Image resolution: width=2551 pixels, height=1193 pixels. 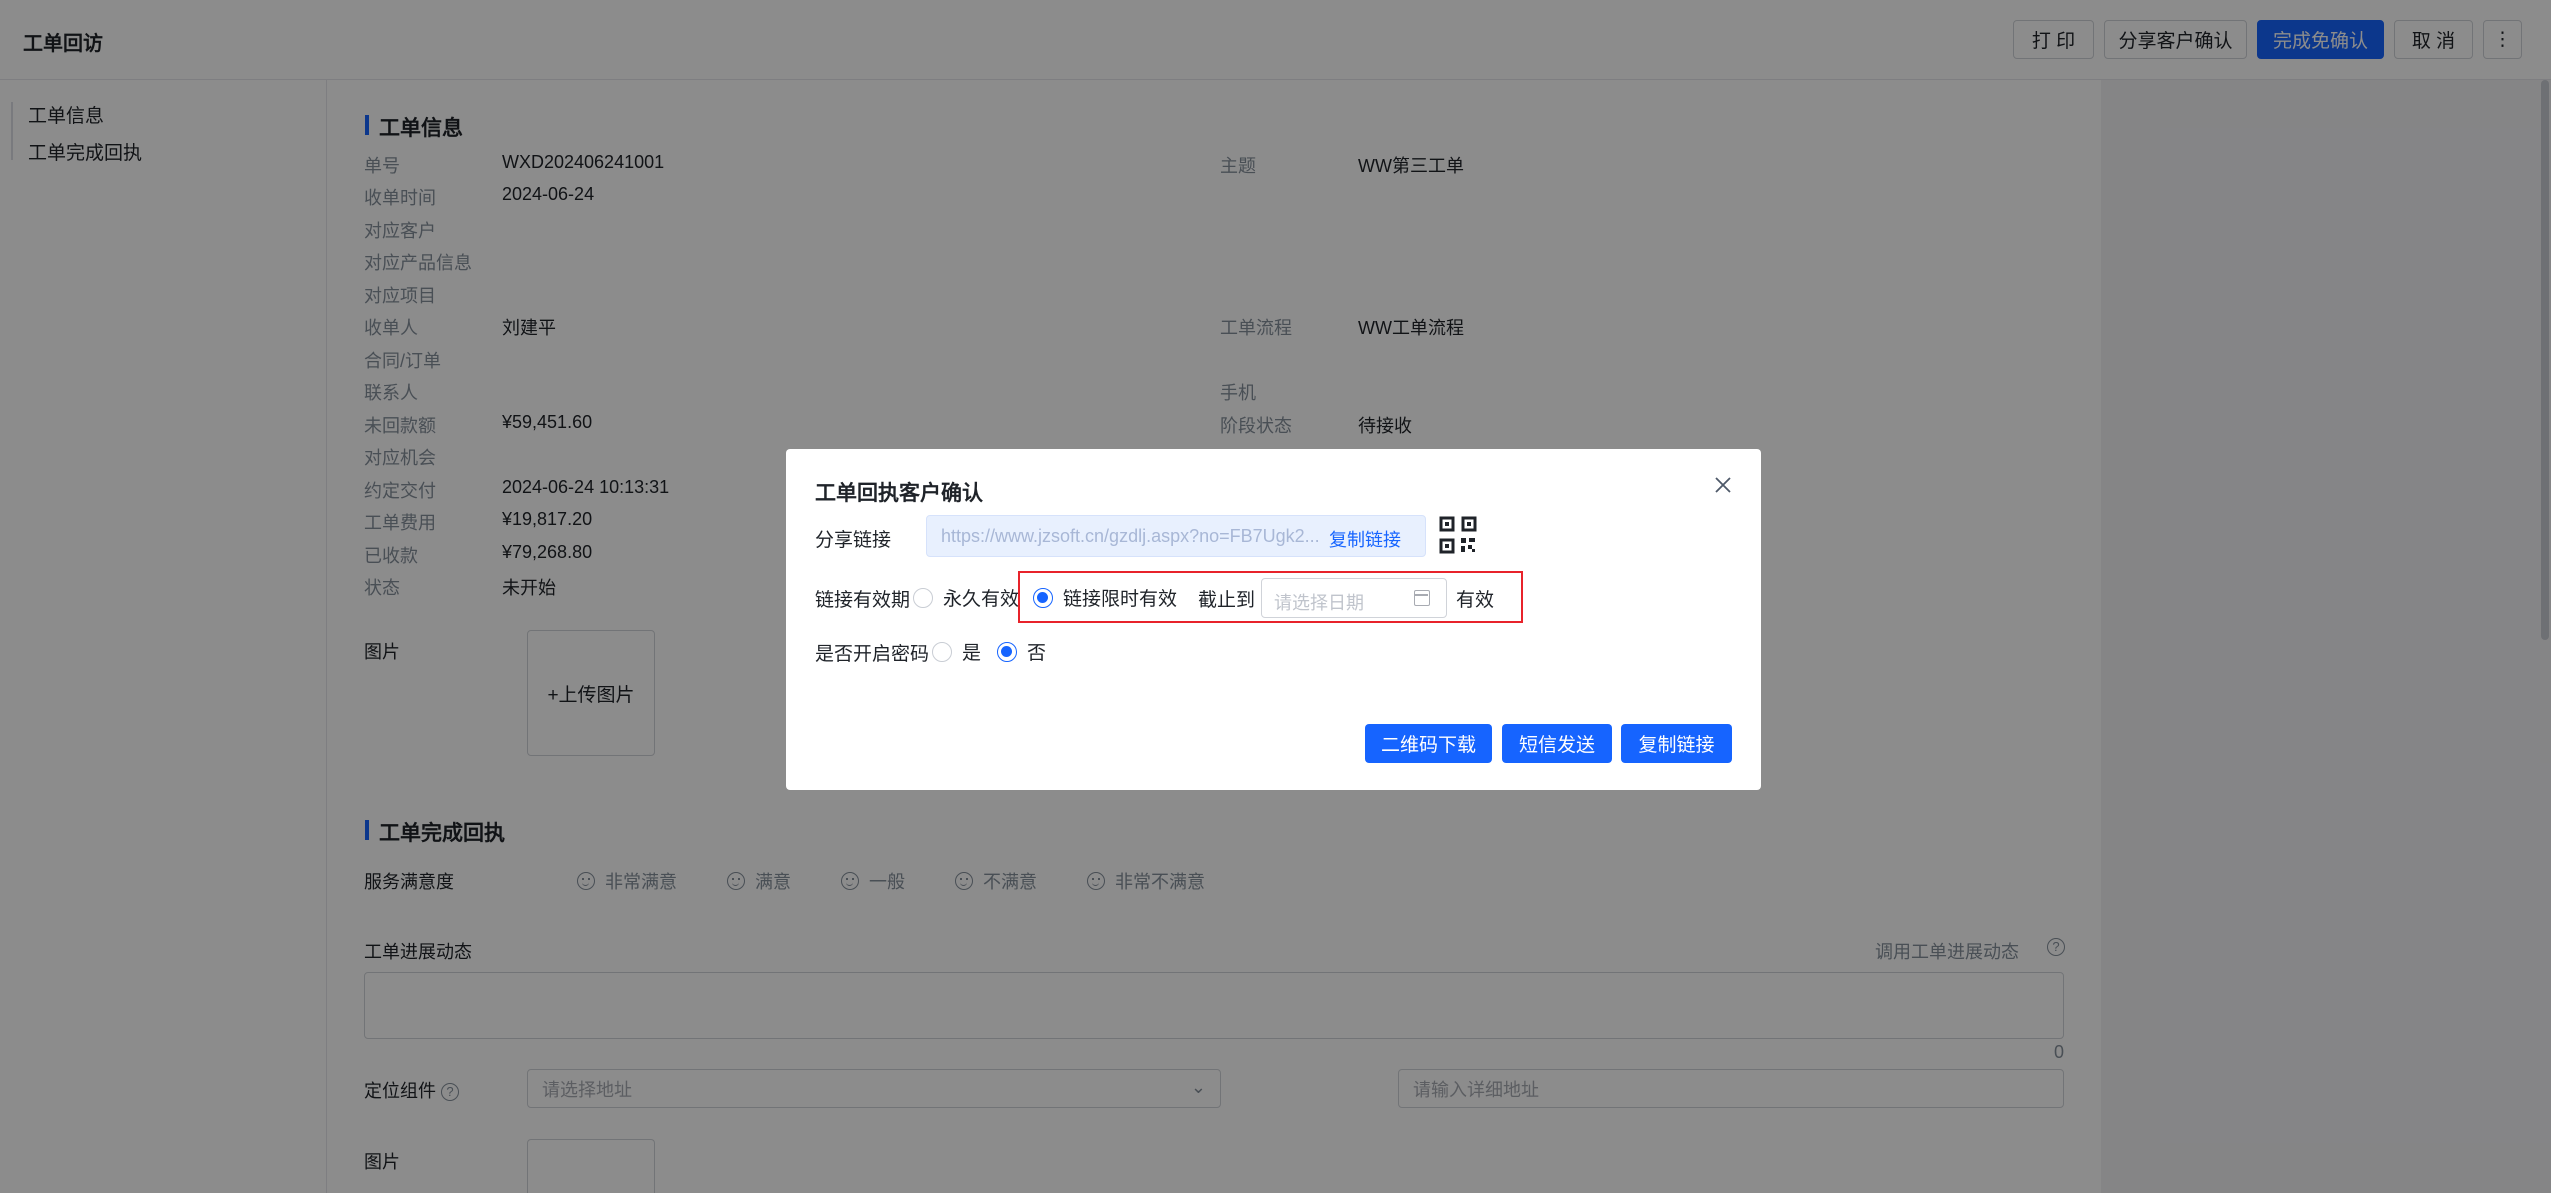 What do you see at coordinates (1428, 743) in the screenshot?
I see `qr-download-button: 二维码下载` at bounding box center [1428, 743].